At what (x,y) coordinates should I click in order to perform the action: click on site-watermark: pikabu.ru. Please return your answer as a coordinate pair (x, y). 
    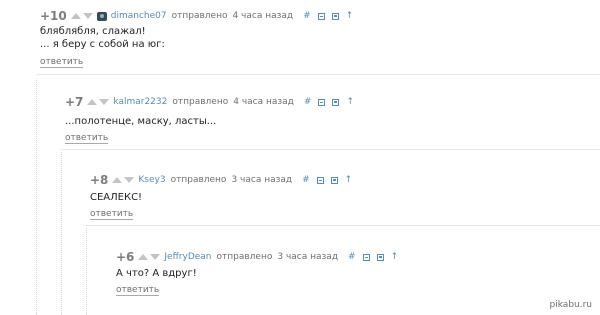
    Looking at the image, I should click on (570, 305).